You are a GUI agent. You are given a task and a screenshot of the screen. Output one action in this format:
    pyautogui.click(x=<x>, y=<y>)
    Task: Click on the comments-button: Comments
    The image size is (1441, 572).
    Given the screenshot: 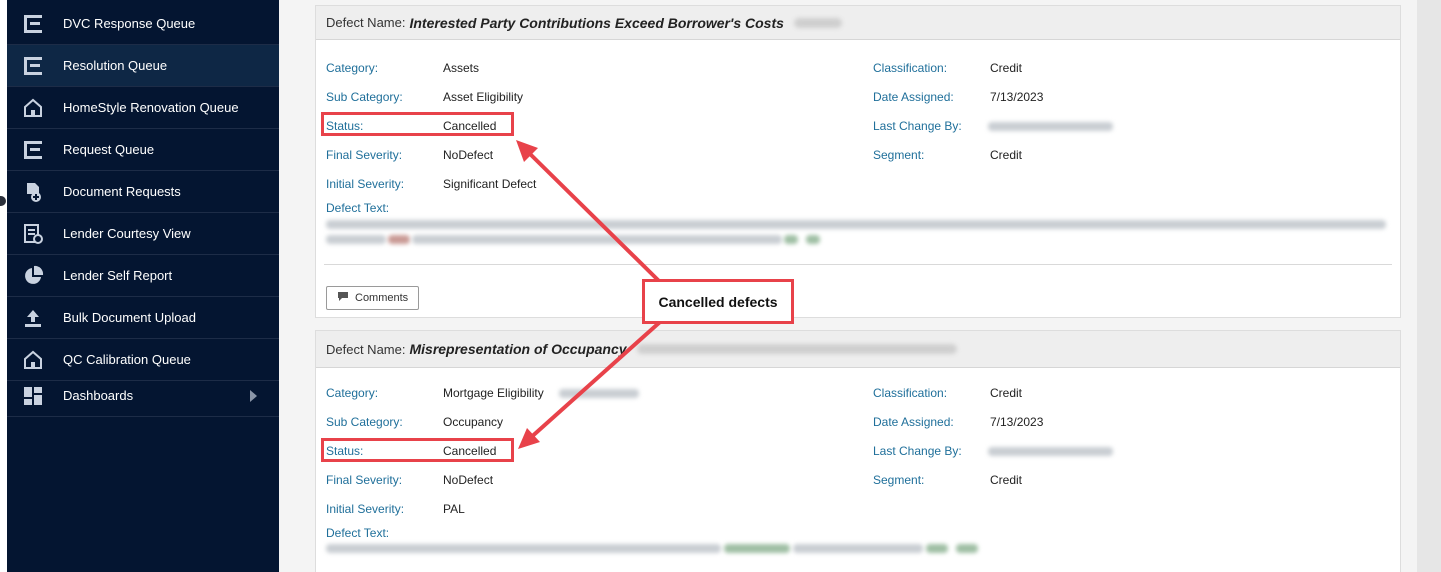 What is the action you would take?
    pyautogui.click(x=373, y=298)
    